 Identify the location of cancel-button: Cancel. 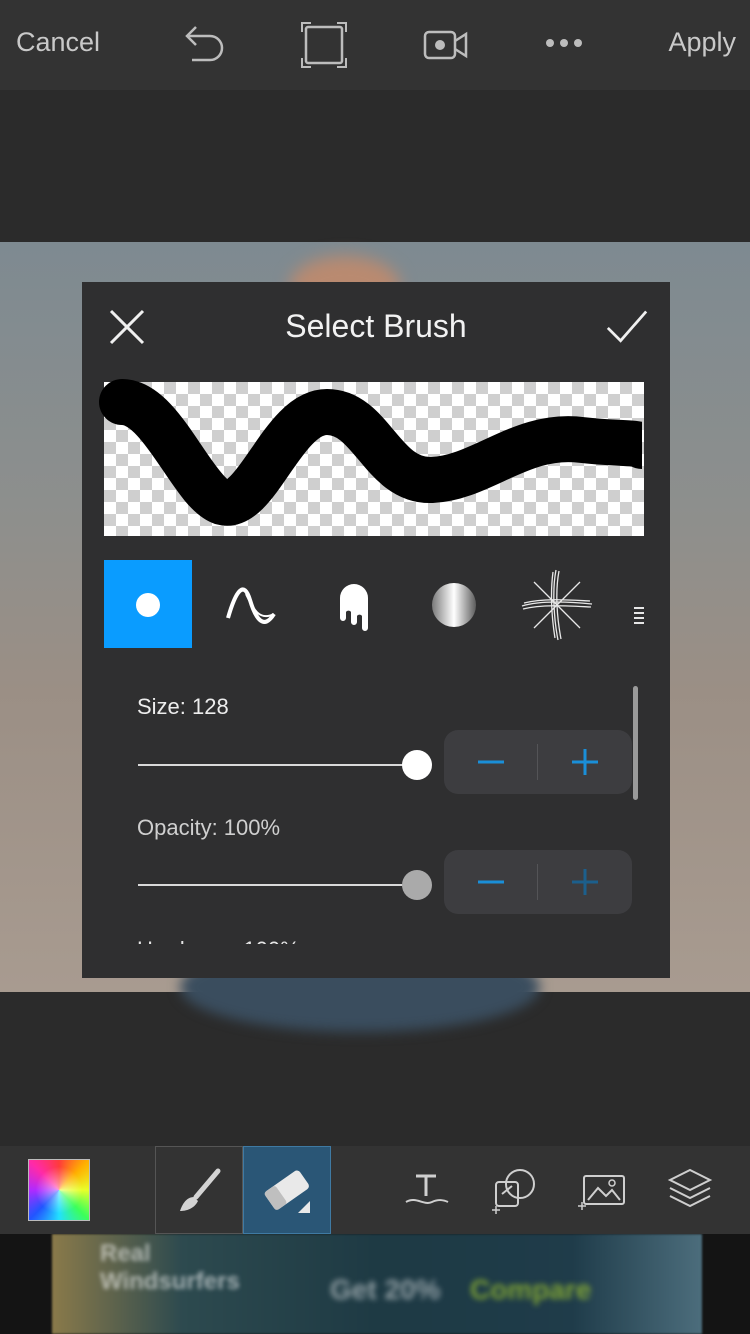
(58, 42).